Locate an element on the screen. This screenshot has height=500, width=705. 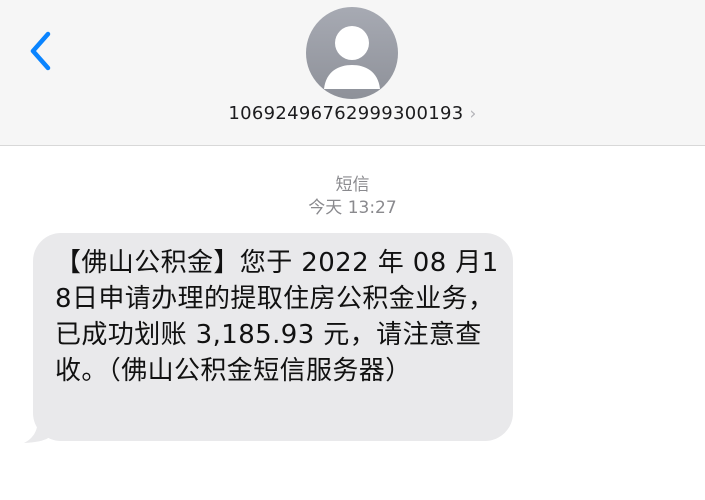
back-button is located at coordinates (42, 51).